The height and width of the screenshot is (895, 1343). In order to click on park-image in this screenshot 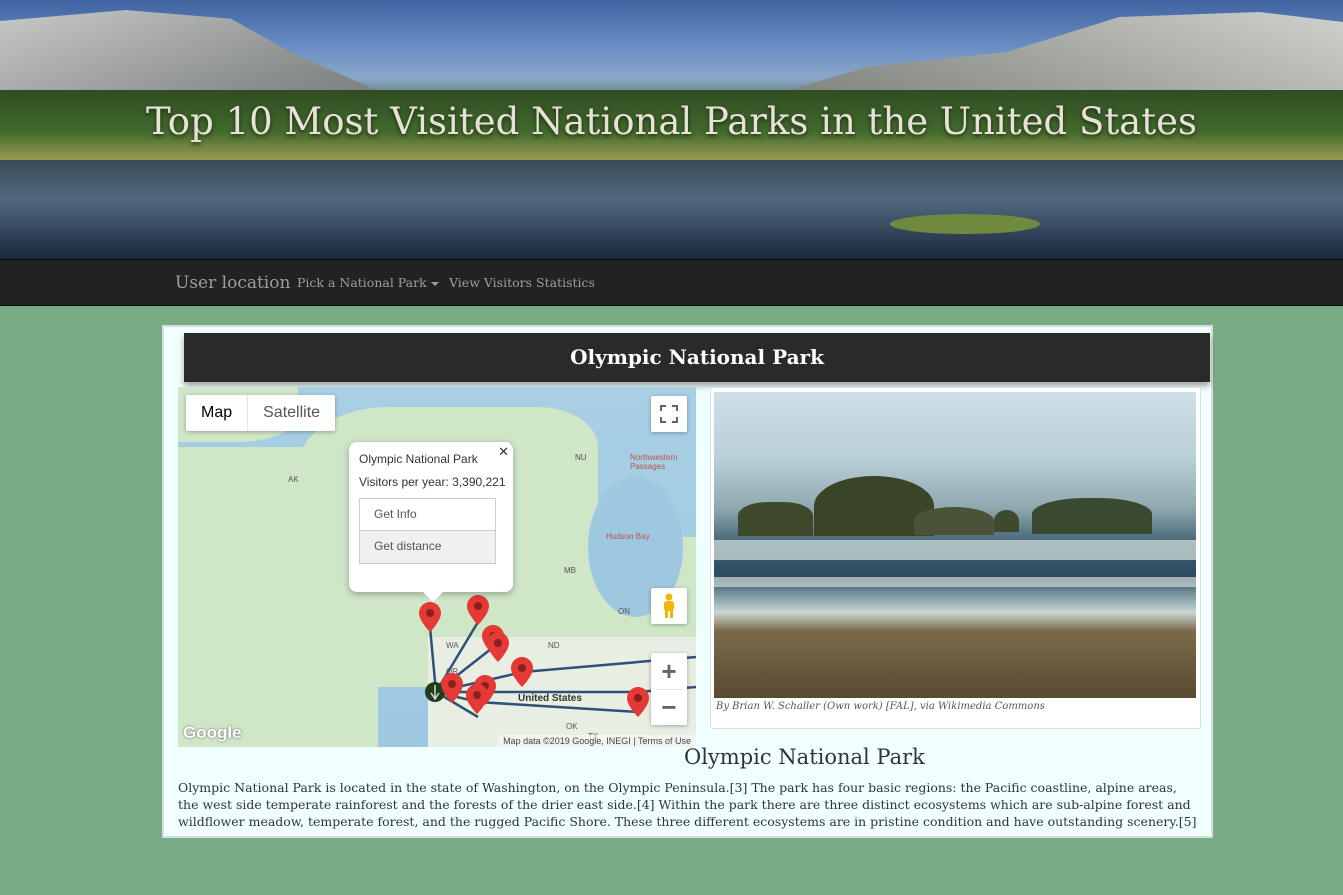, I will do `click(955, 545)`.